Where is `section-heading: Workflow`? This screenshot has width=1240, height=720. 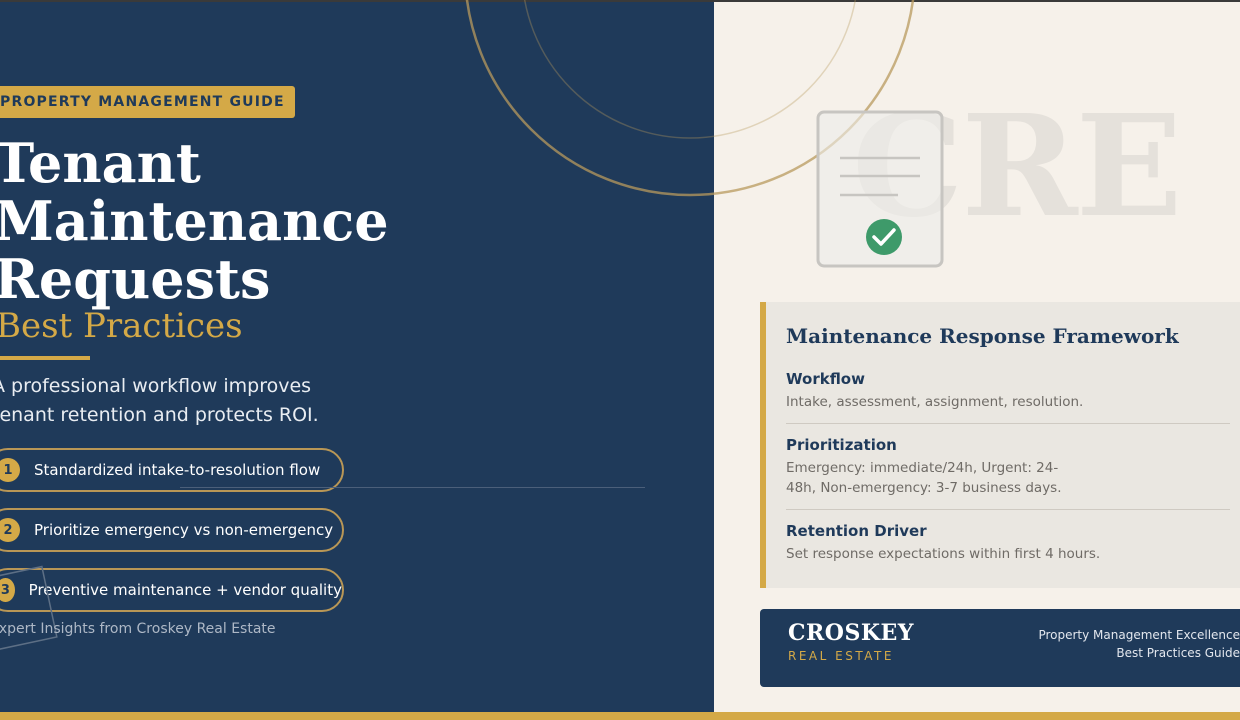 section-heading: Workflow is located at coordinates (825, 379).